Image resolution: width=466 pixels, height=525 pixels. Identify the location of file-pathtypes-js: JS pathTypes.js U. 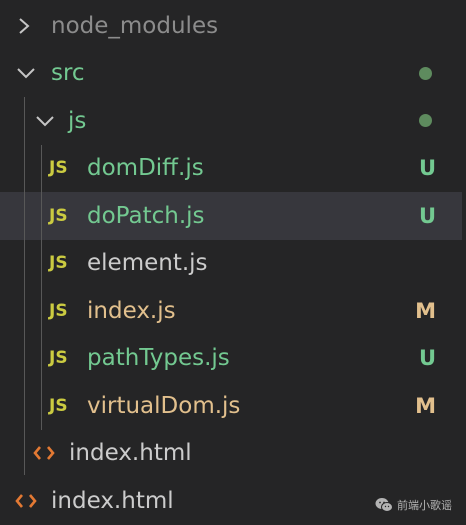
(231, 359).